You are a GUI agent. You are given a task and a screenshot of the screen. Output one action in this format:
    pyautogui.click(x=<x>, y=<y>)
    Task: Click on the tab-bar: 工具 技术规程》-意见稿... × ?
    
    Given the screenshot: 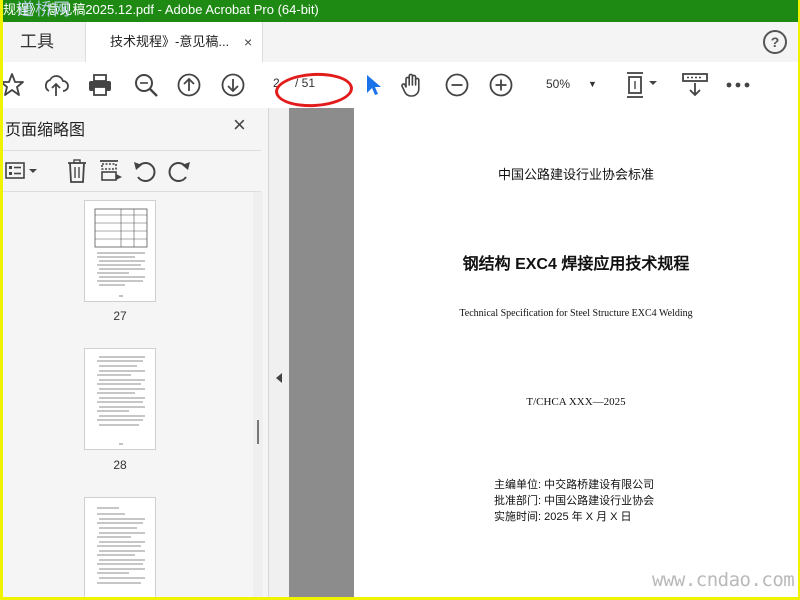 What is the action you would take?
    pyautogui.click(x=400, y=42)
    